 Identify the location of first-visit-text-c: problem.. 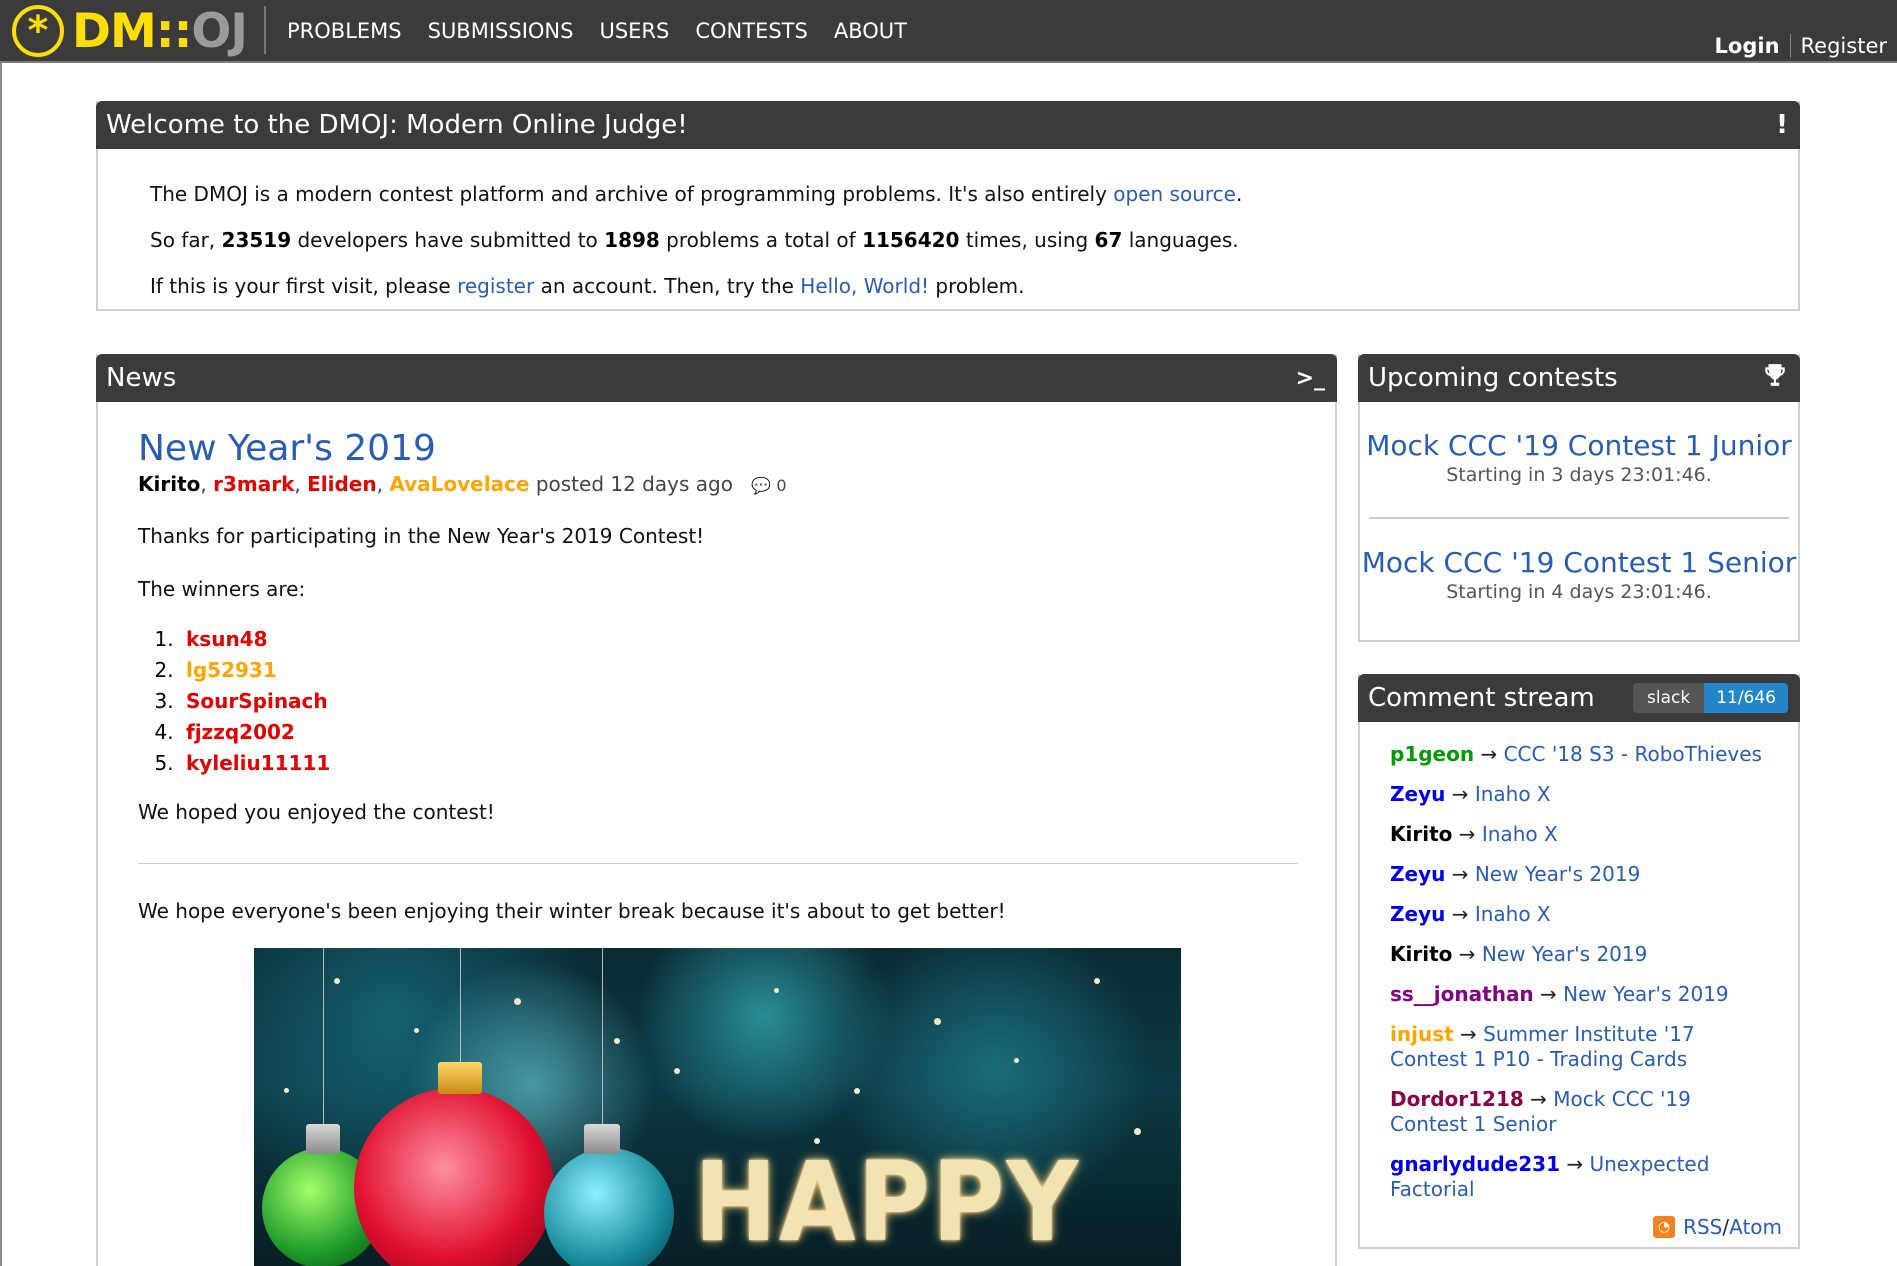
(977, 286).